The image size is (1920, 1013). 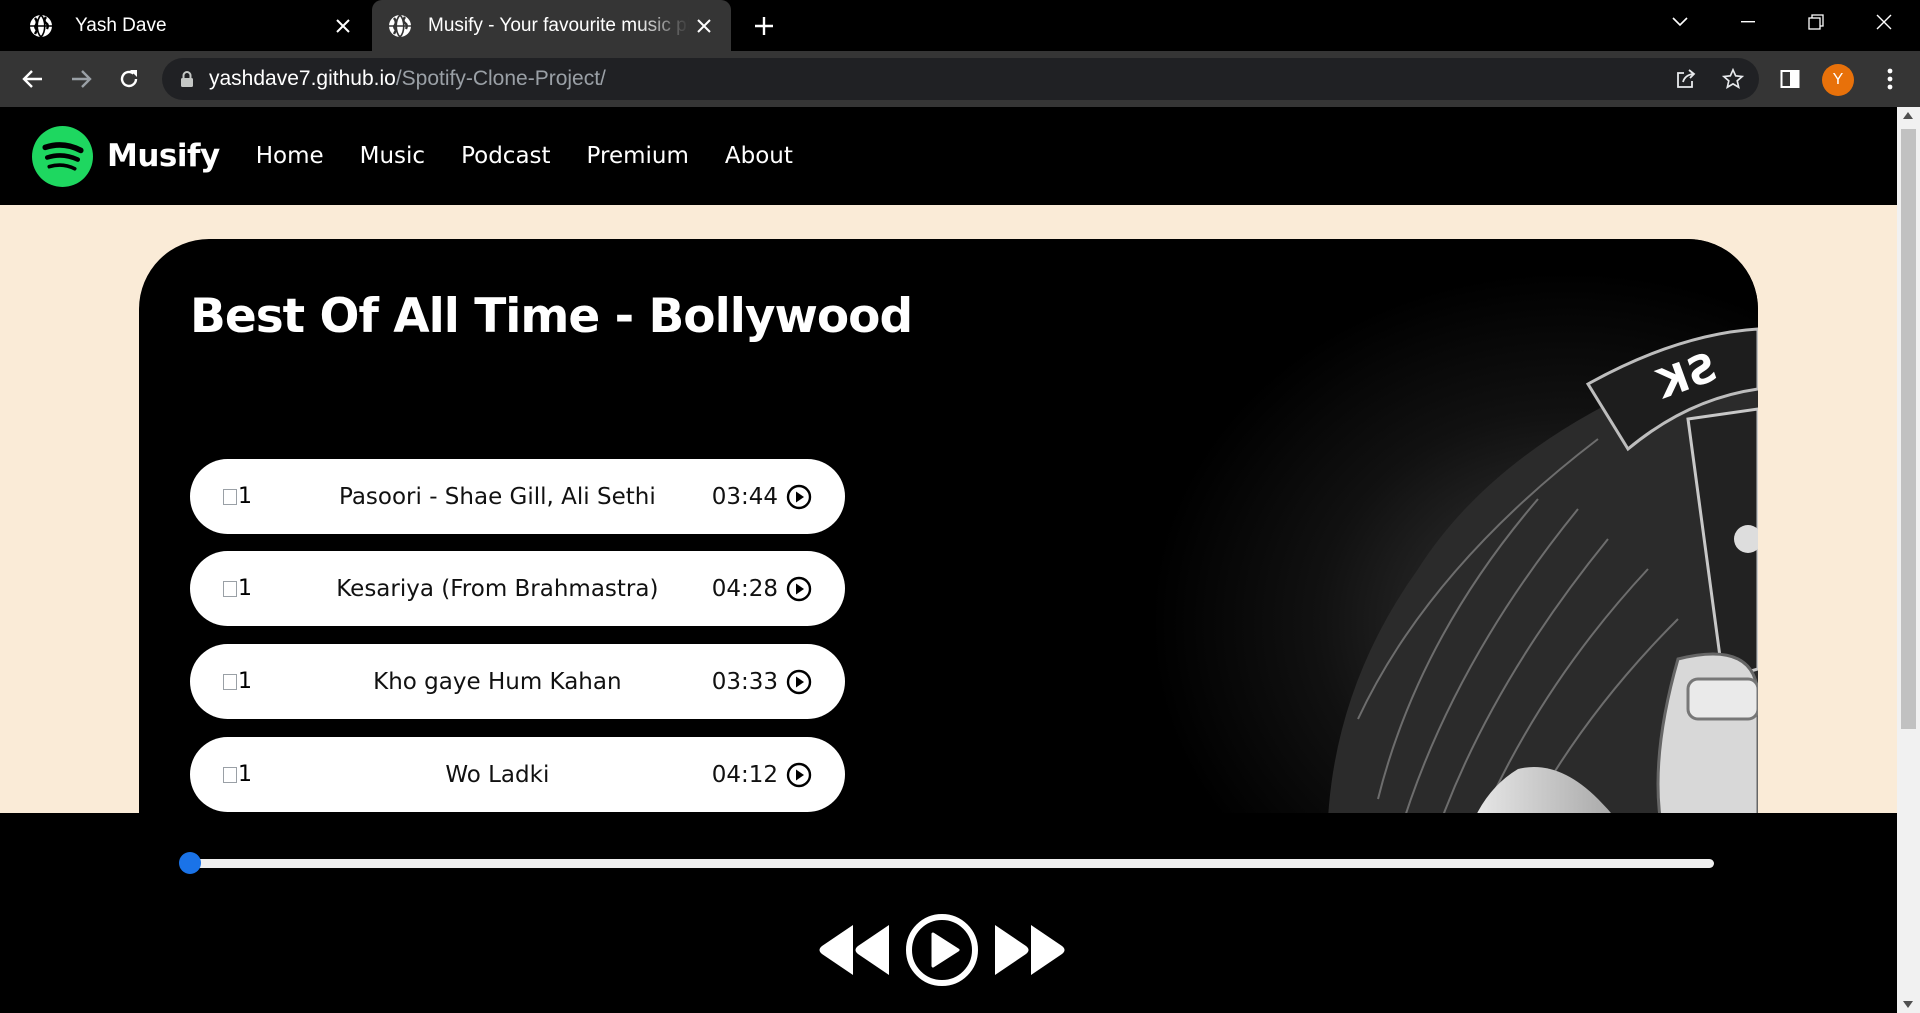 I want to click on song-name: Kho gaye Hum Kahan, so click(x=497, y=681).